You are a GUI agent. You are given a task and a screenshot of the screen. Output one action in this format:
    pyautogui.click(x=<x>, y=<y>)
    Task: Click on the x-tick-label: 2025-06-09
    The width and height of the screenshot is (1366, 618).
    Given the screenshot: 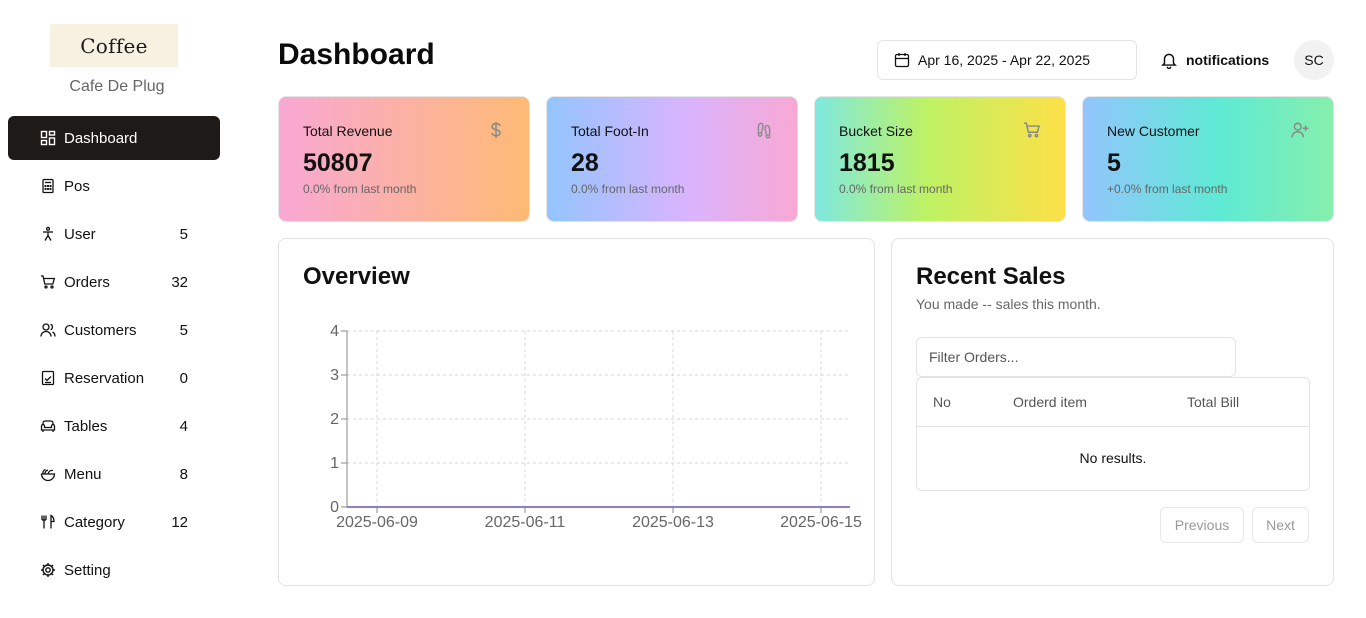 What is the action you would take?
    pyautogui.click(x=377, y=522)
    